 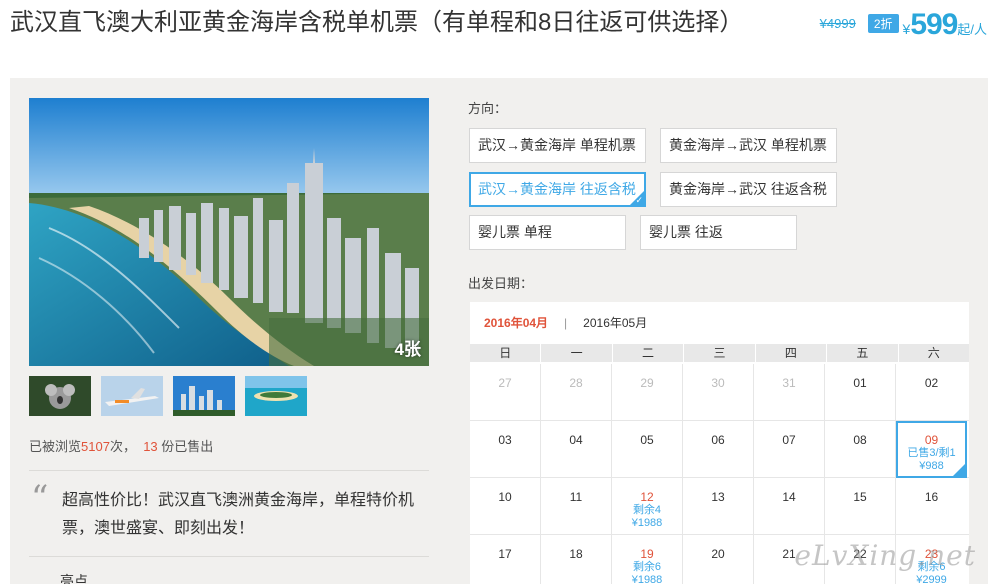 What do you see at coordinates (576, 497) in the screenshot?
I see `day-number: 11` at bounding box center [576, 497].